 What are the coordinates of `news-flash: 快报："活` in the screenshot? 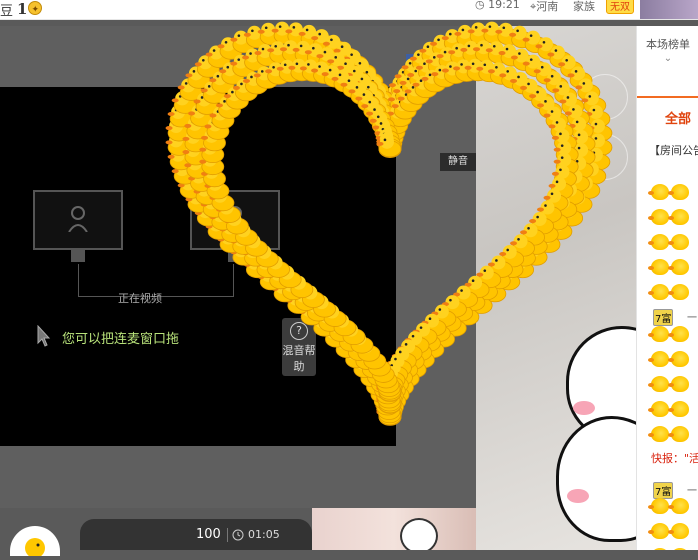 It's located at (674, 458).